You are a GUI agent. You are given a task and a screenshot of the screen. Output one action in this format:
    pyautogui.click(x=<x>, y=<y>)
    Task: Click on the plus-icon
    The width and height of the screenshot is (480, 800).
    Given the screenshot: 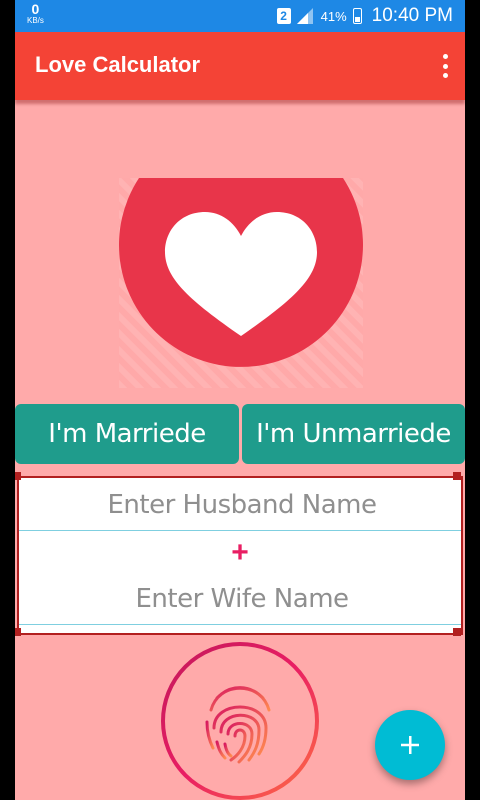 What is the action you would take?
    pyautogui.click(x=410, y=745)
    